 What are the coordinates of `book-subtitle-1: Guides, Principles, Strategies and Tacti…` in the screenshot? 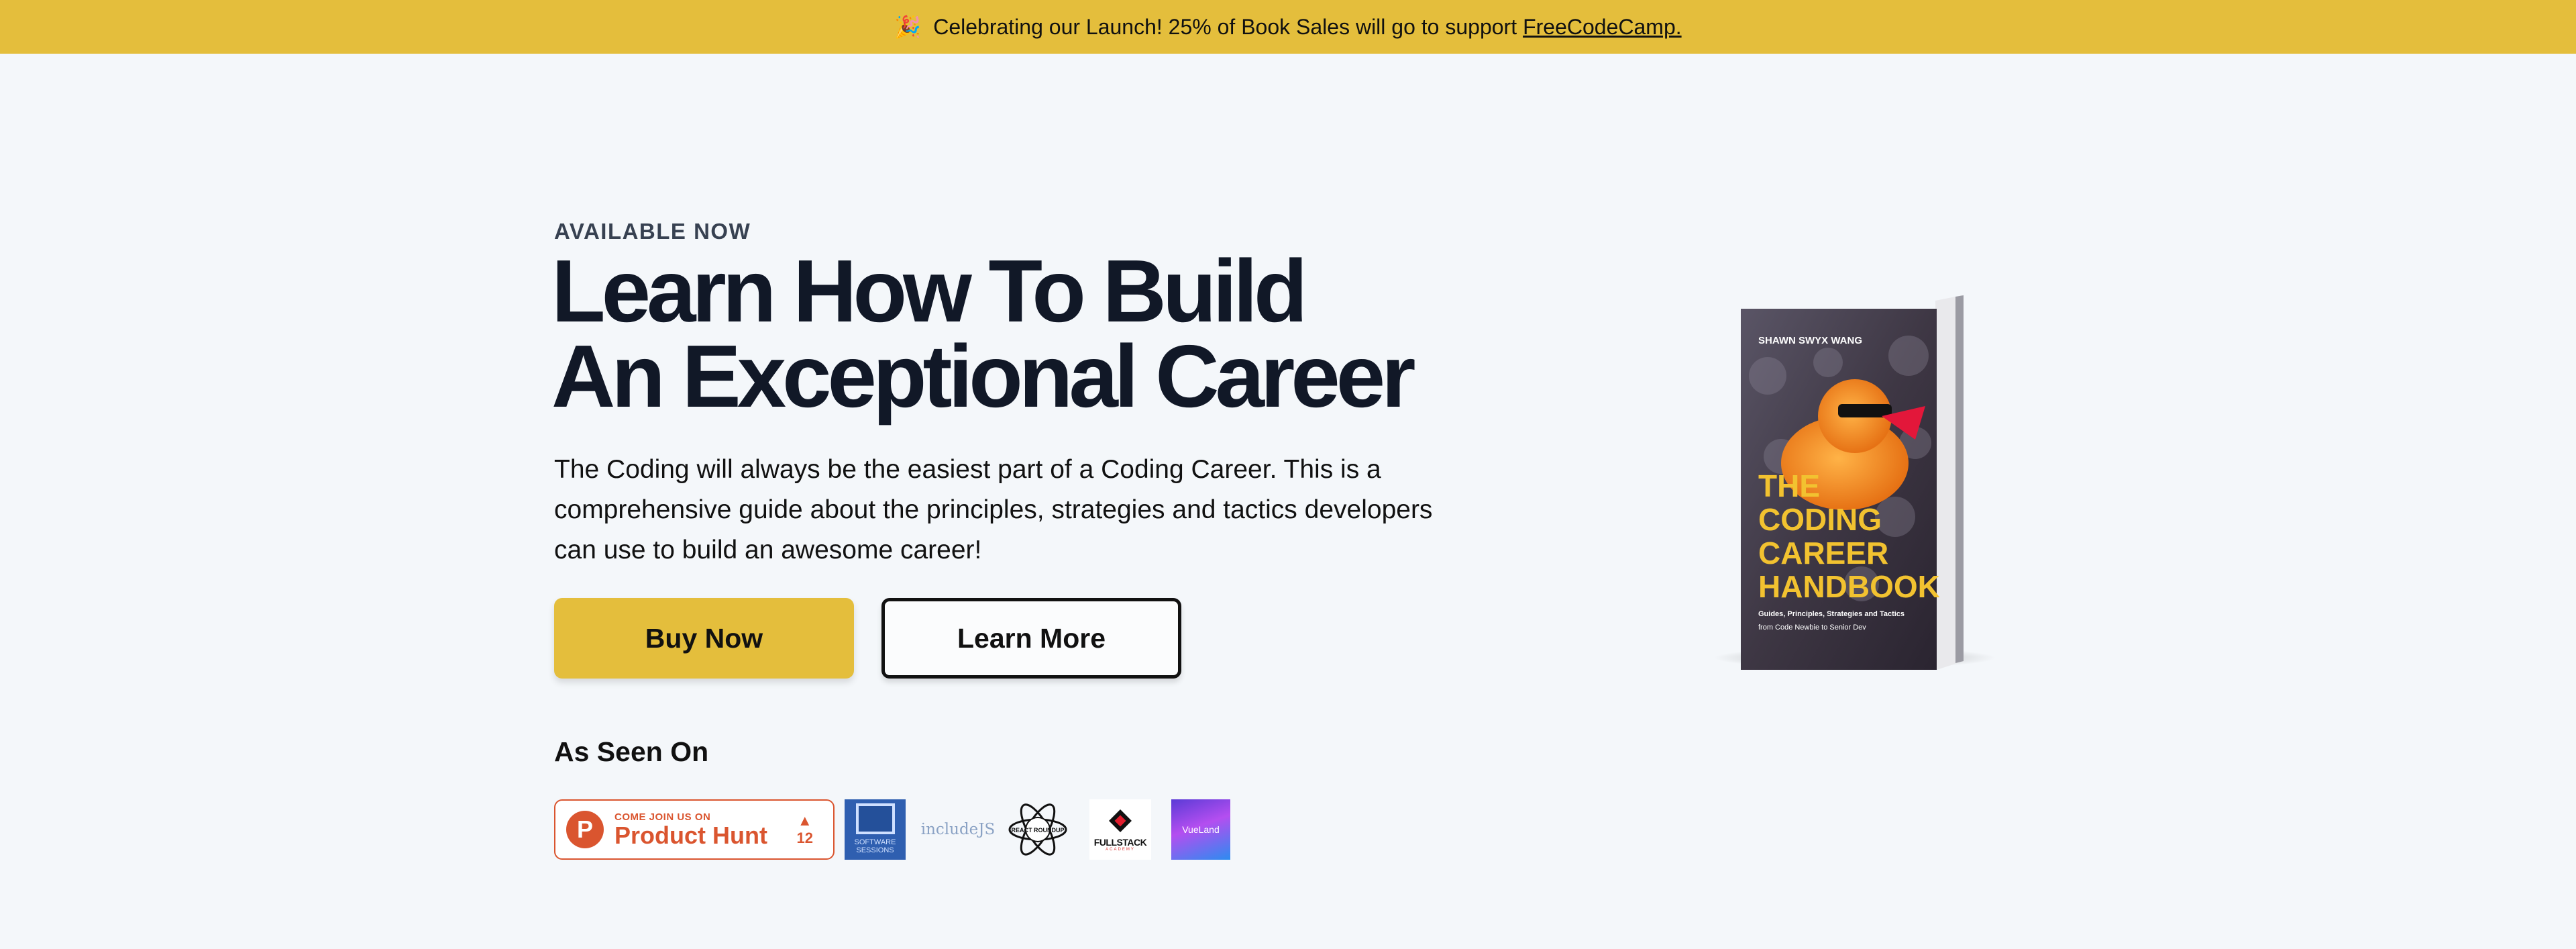 It's located at (1831, 614).